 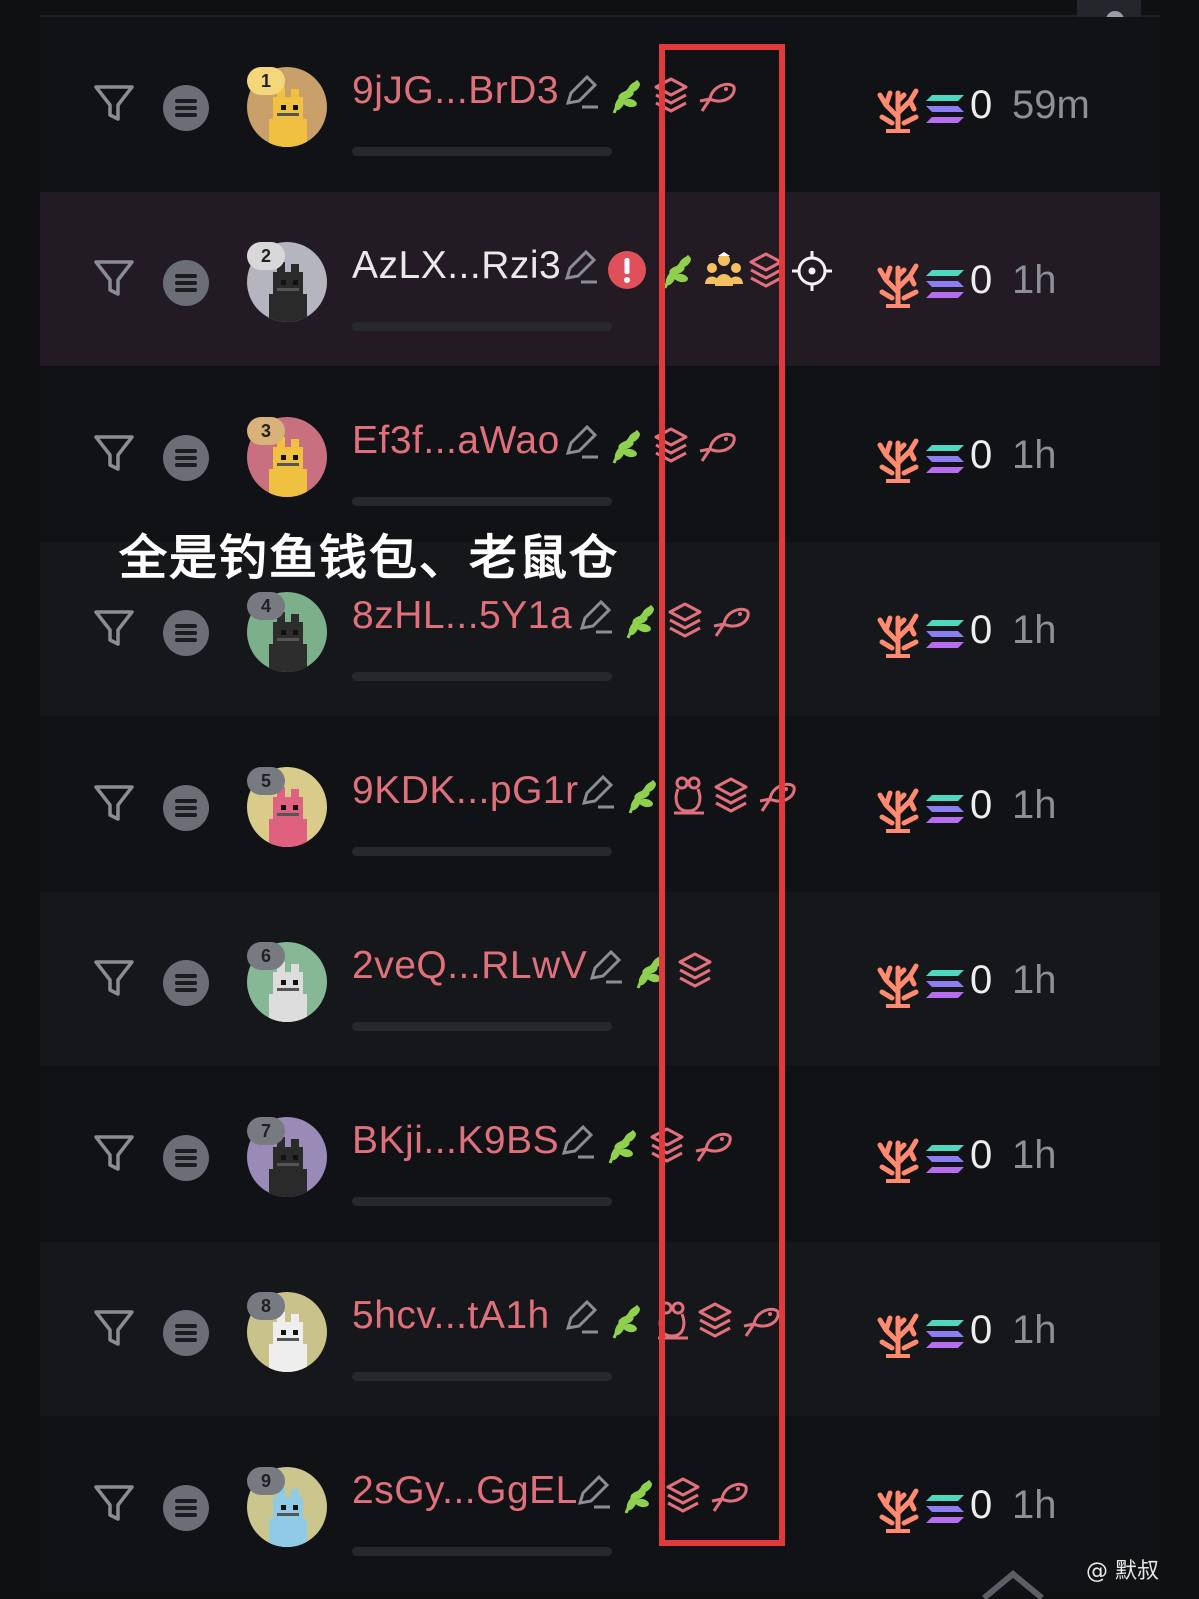 I want to click on wallet-address: 5hcv...tA1h, so click(x=451, y=1316).